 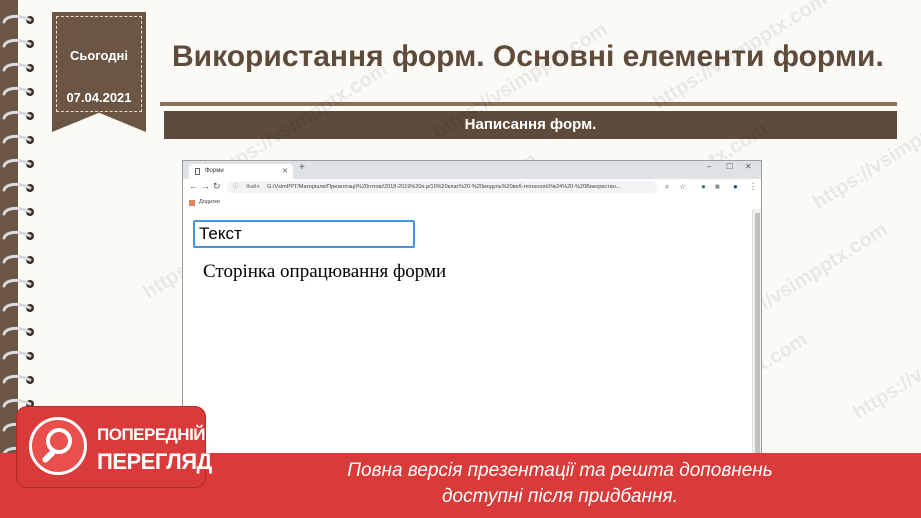 I want to click on profile-icon: ●, so click(x=735, y=186).